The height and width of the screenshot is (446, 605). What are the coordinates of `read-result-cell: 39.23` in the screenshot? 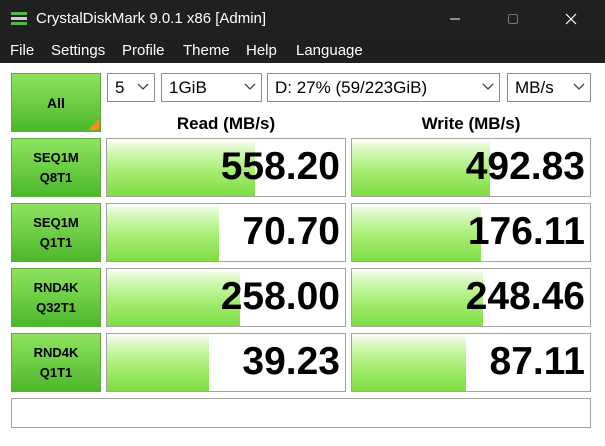 It's located at (226, 362).